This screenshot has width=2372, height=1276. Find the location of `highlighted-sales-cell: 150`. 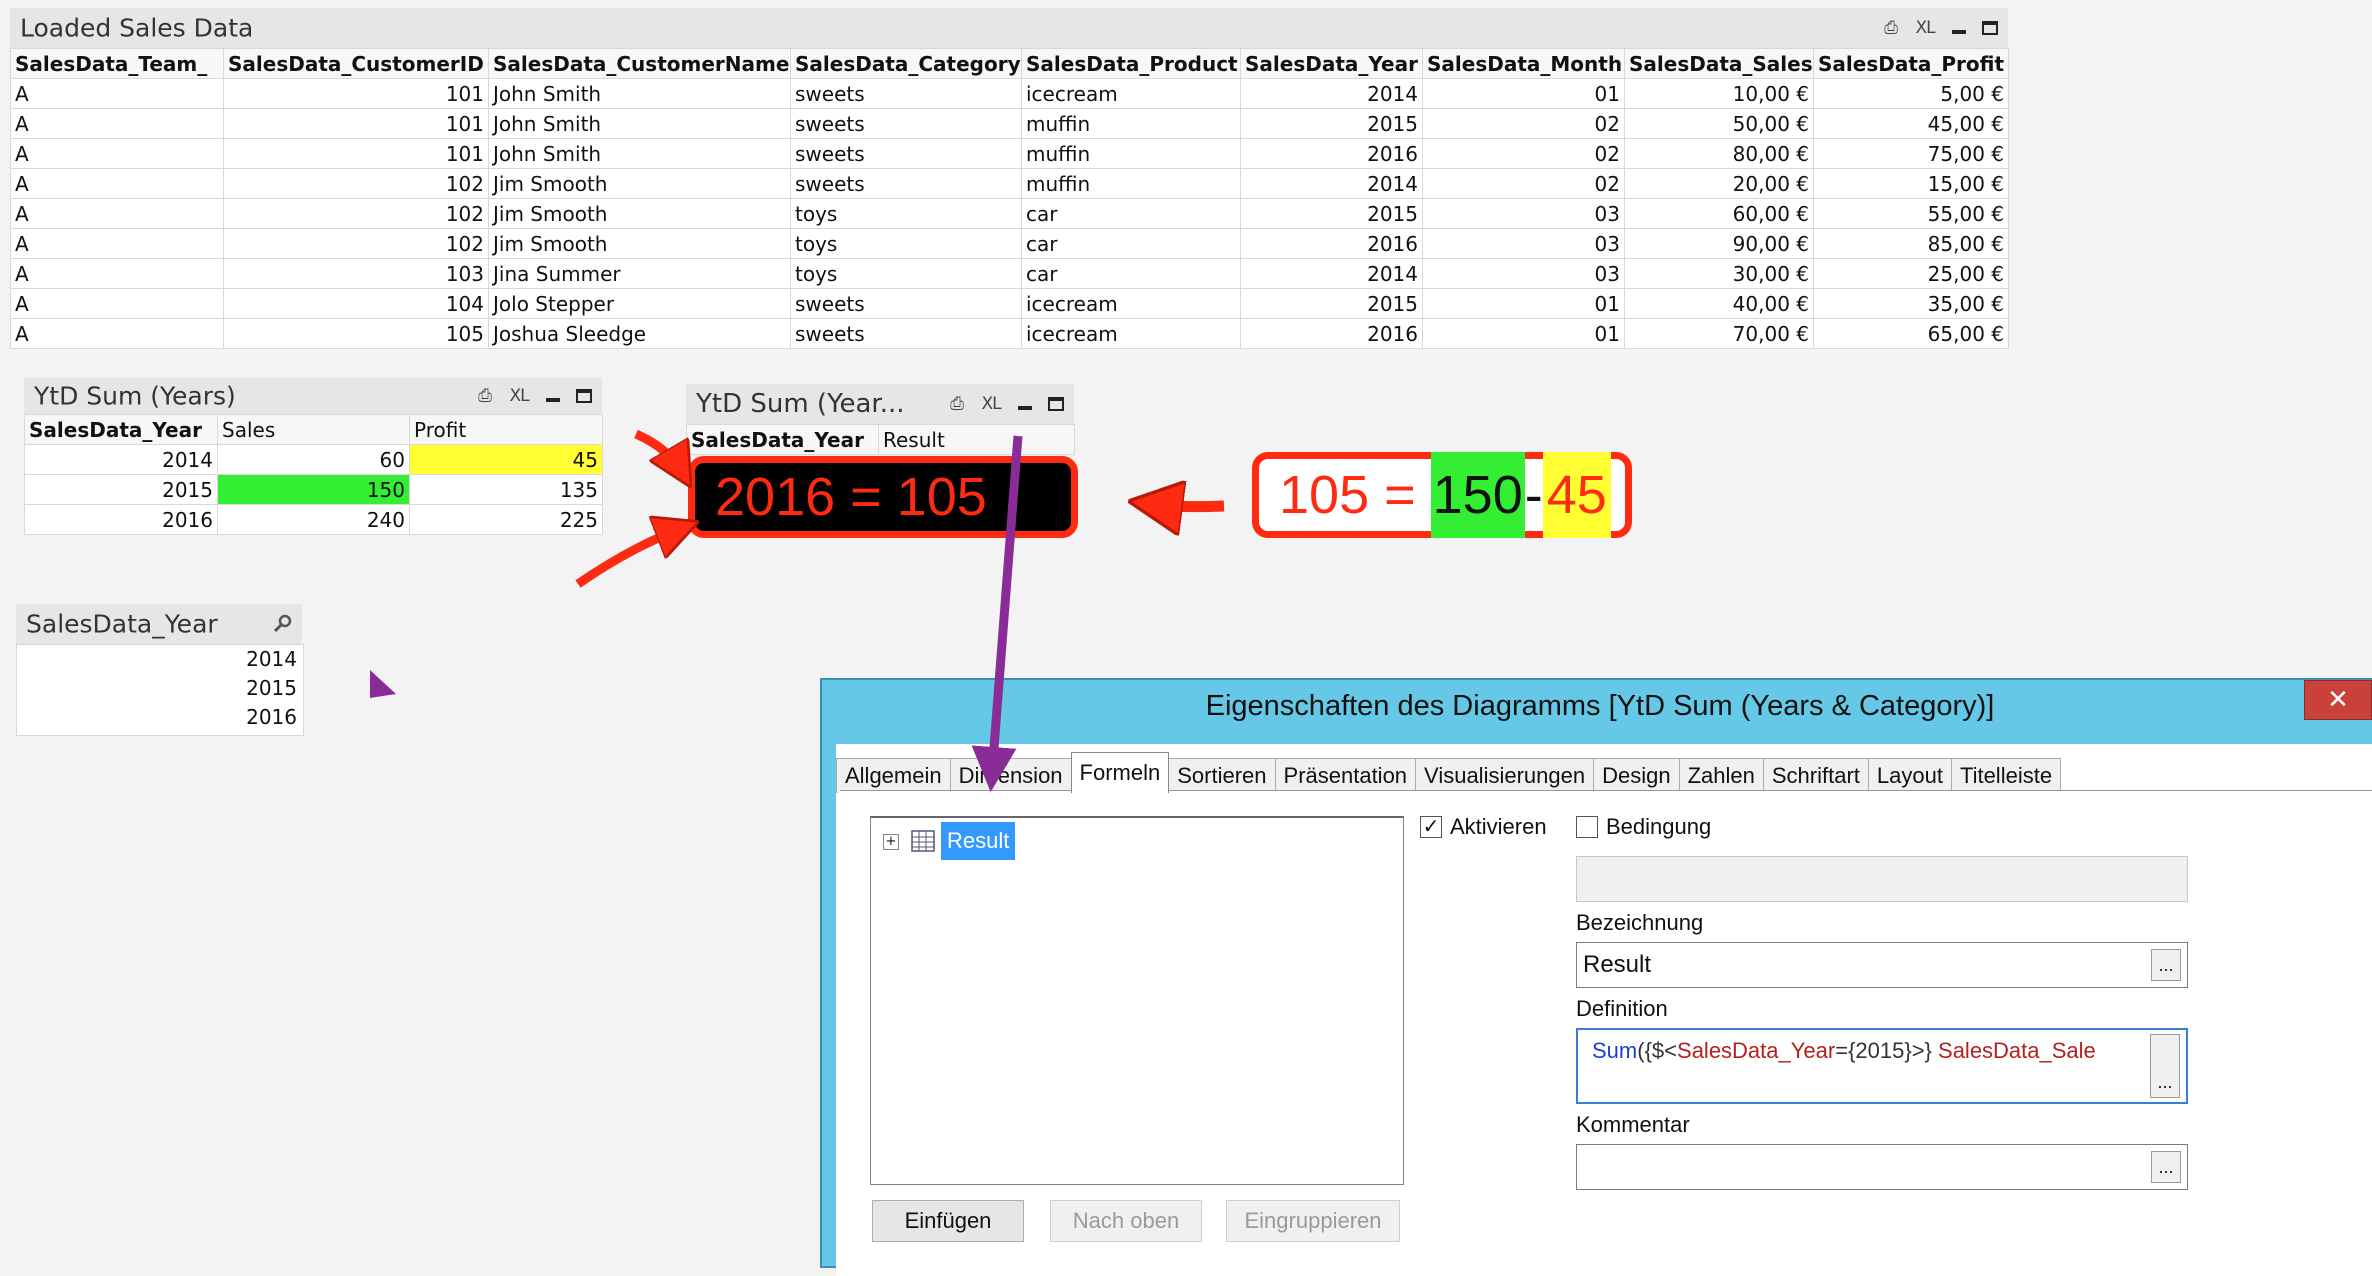

highlighted-sales-cell: 150 is located at coordinates (313, 489).